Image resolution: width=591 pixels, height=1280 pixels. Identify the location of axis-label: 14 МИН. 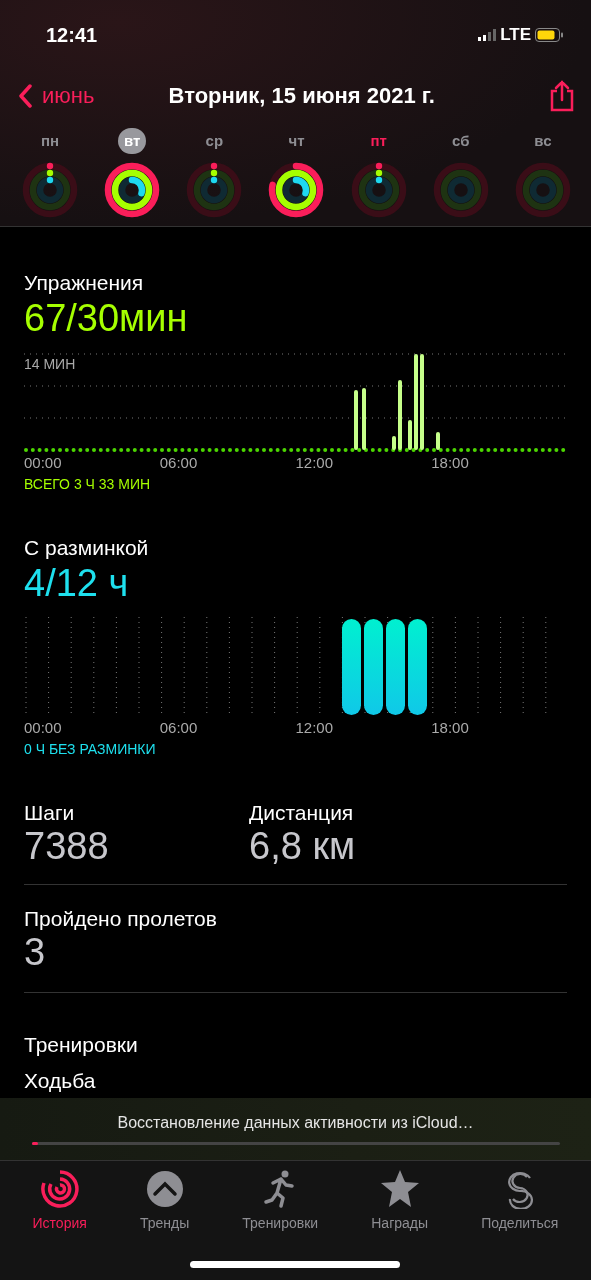
(50, 364).